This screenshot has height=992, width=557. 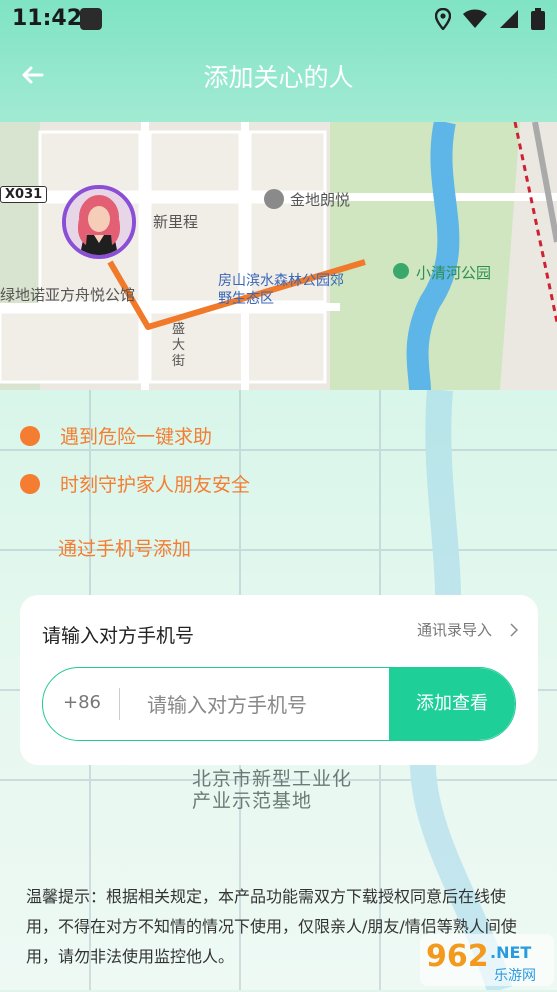 What do you see at coordinates (272, 790) in the screenshot?
I see `background-map-label: 北京市新型工业化产业示范基地` at bounding box center [272, 790].